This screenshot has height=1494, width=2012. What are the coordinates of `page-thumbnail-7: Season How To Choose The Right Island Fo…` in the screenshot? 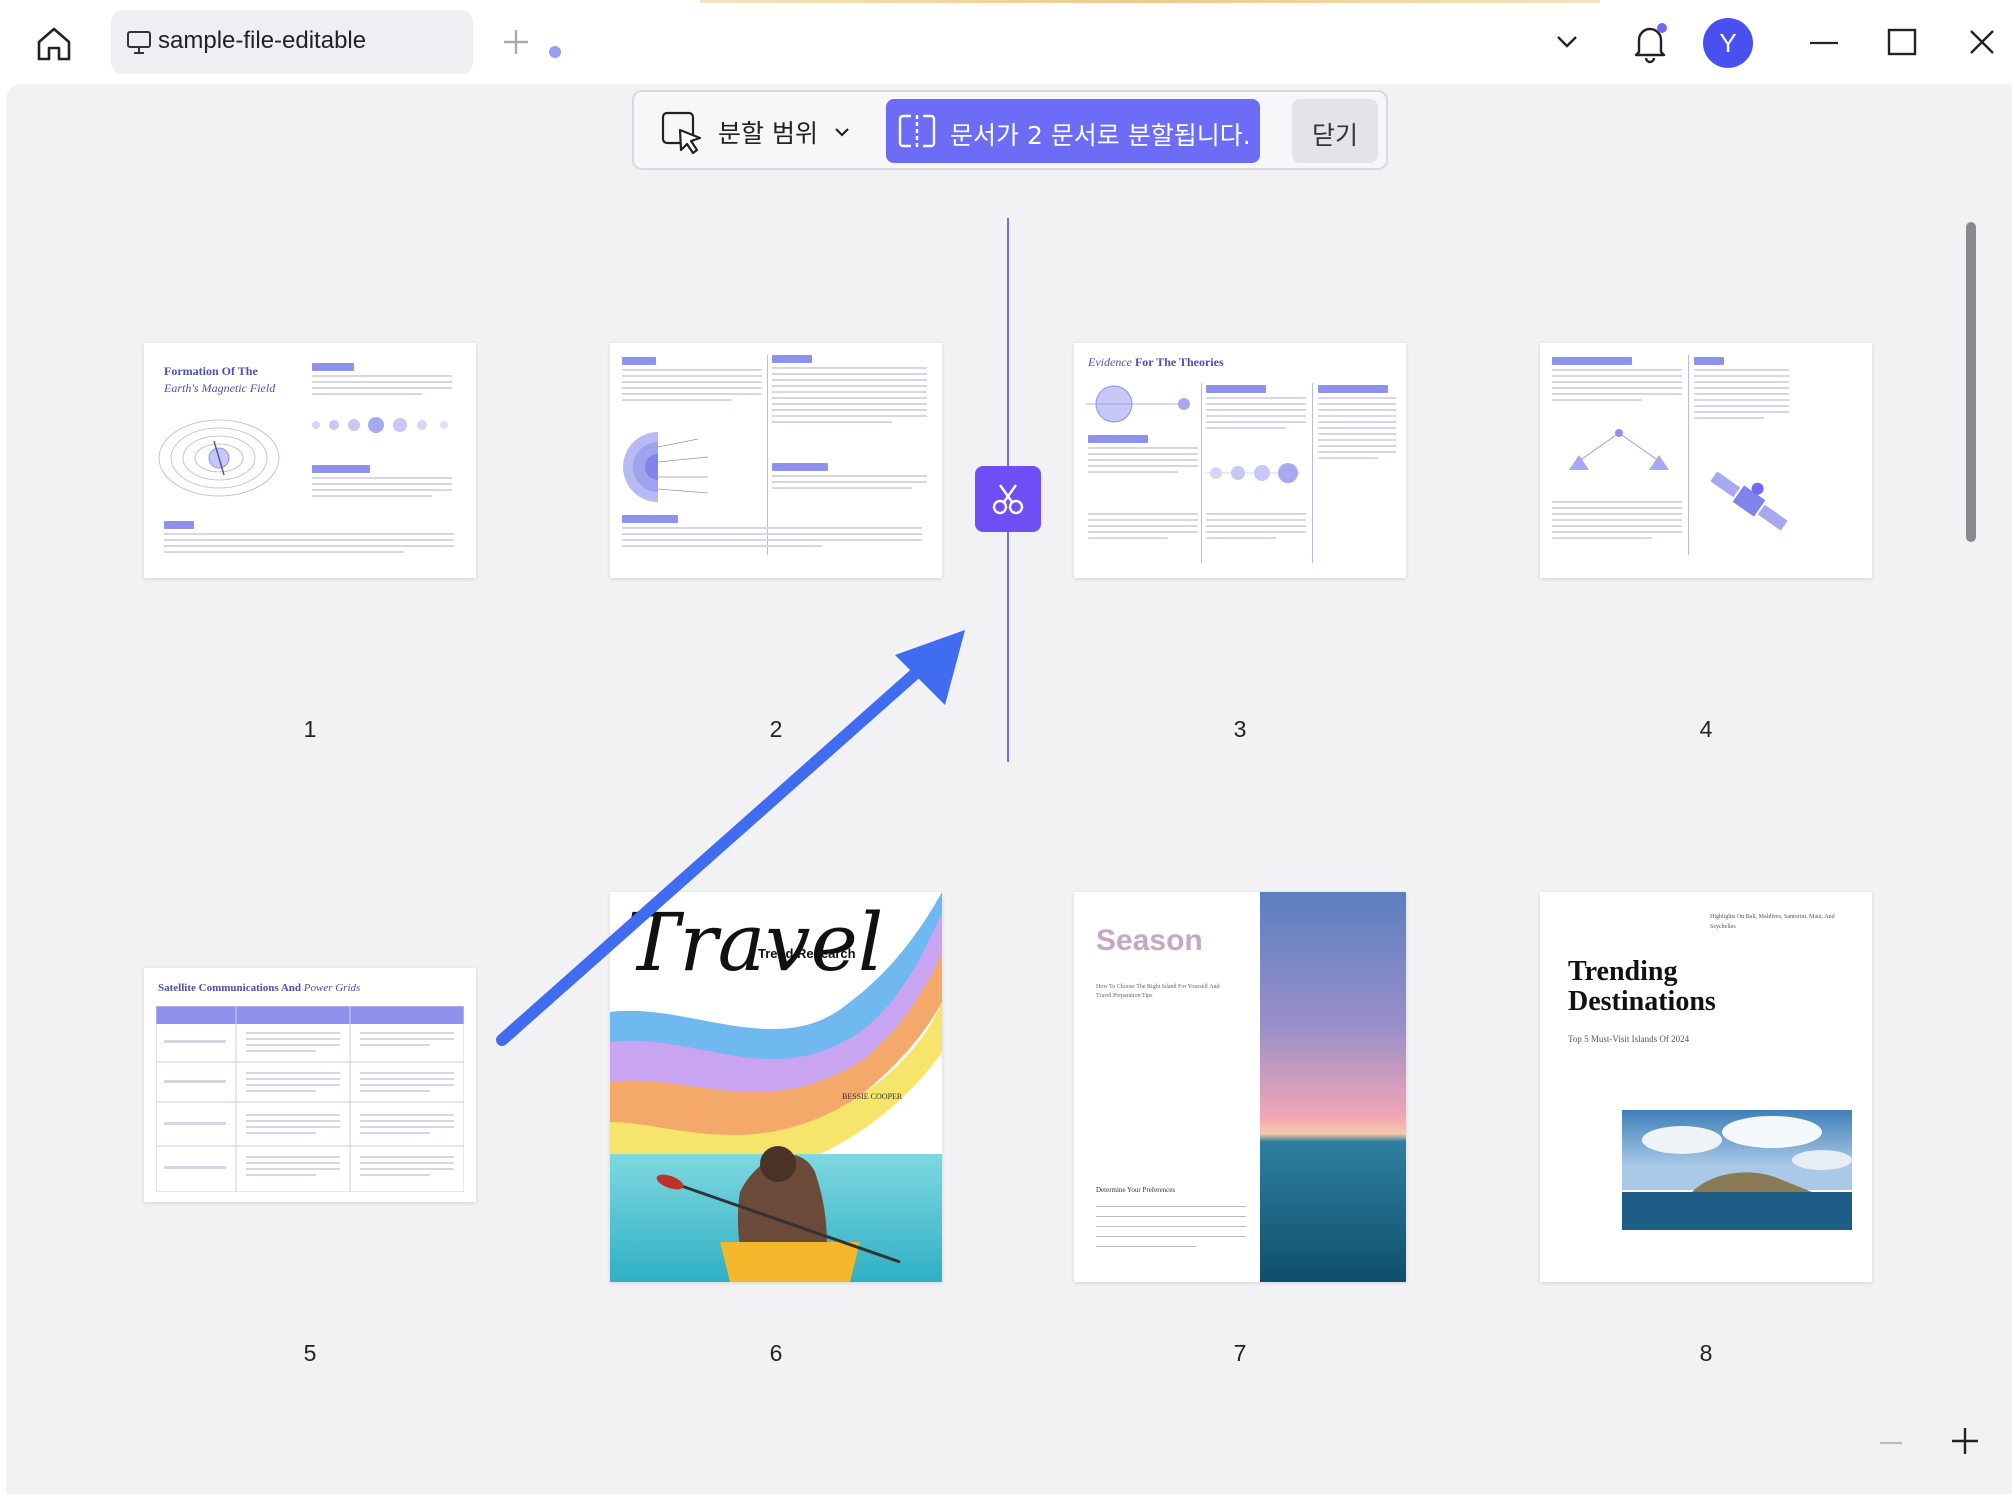 It's located at (1240, 1087).